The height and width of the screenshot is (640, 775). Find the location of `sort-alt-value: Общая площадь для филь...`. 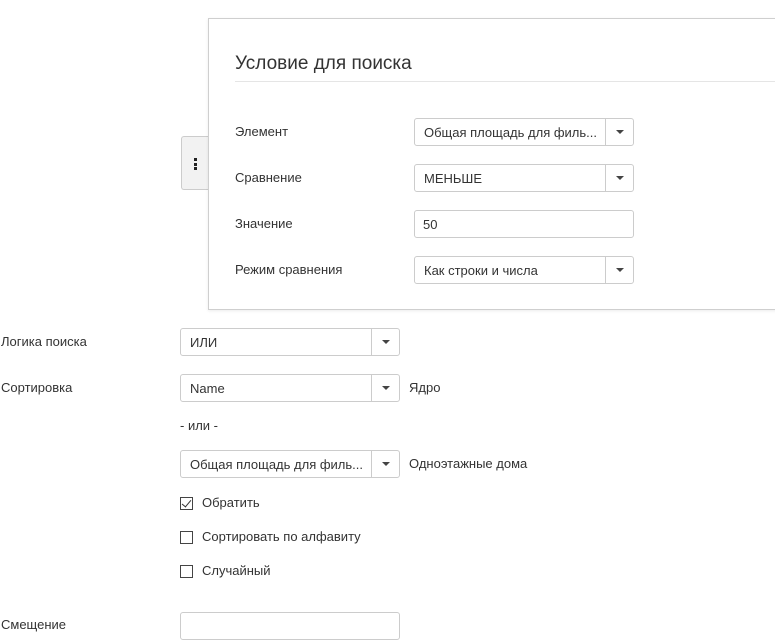

sort-alt-value: Общая площадь для филь... is located at coordinates (276, 464).